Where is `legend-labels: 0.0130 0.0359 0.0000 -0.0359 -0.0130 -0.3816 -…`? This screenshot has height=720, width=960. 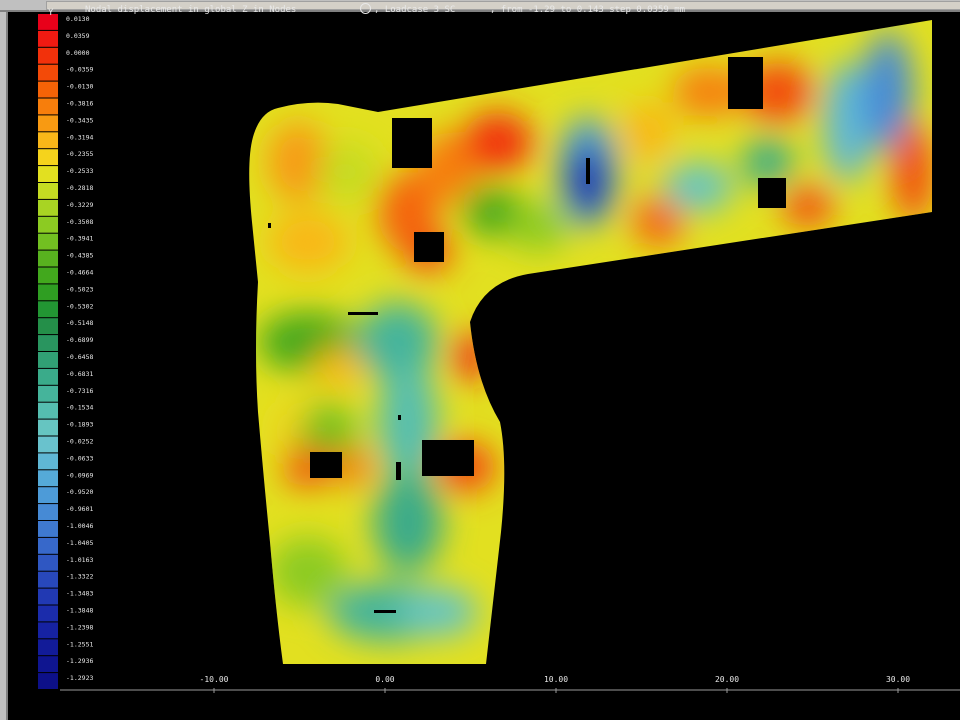 legend-labels: 0.0130 0.0359 0.0000 -0.0359 -0.0130 -0.3816 -… is located at coordinates (79, 348).